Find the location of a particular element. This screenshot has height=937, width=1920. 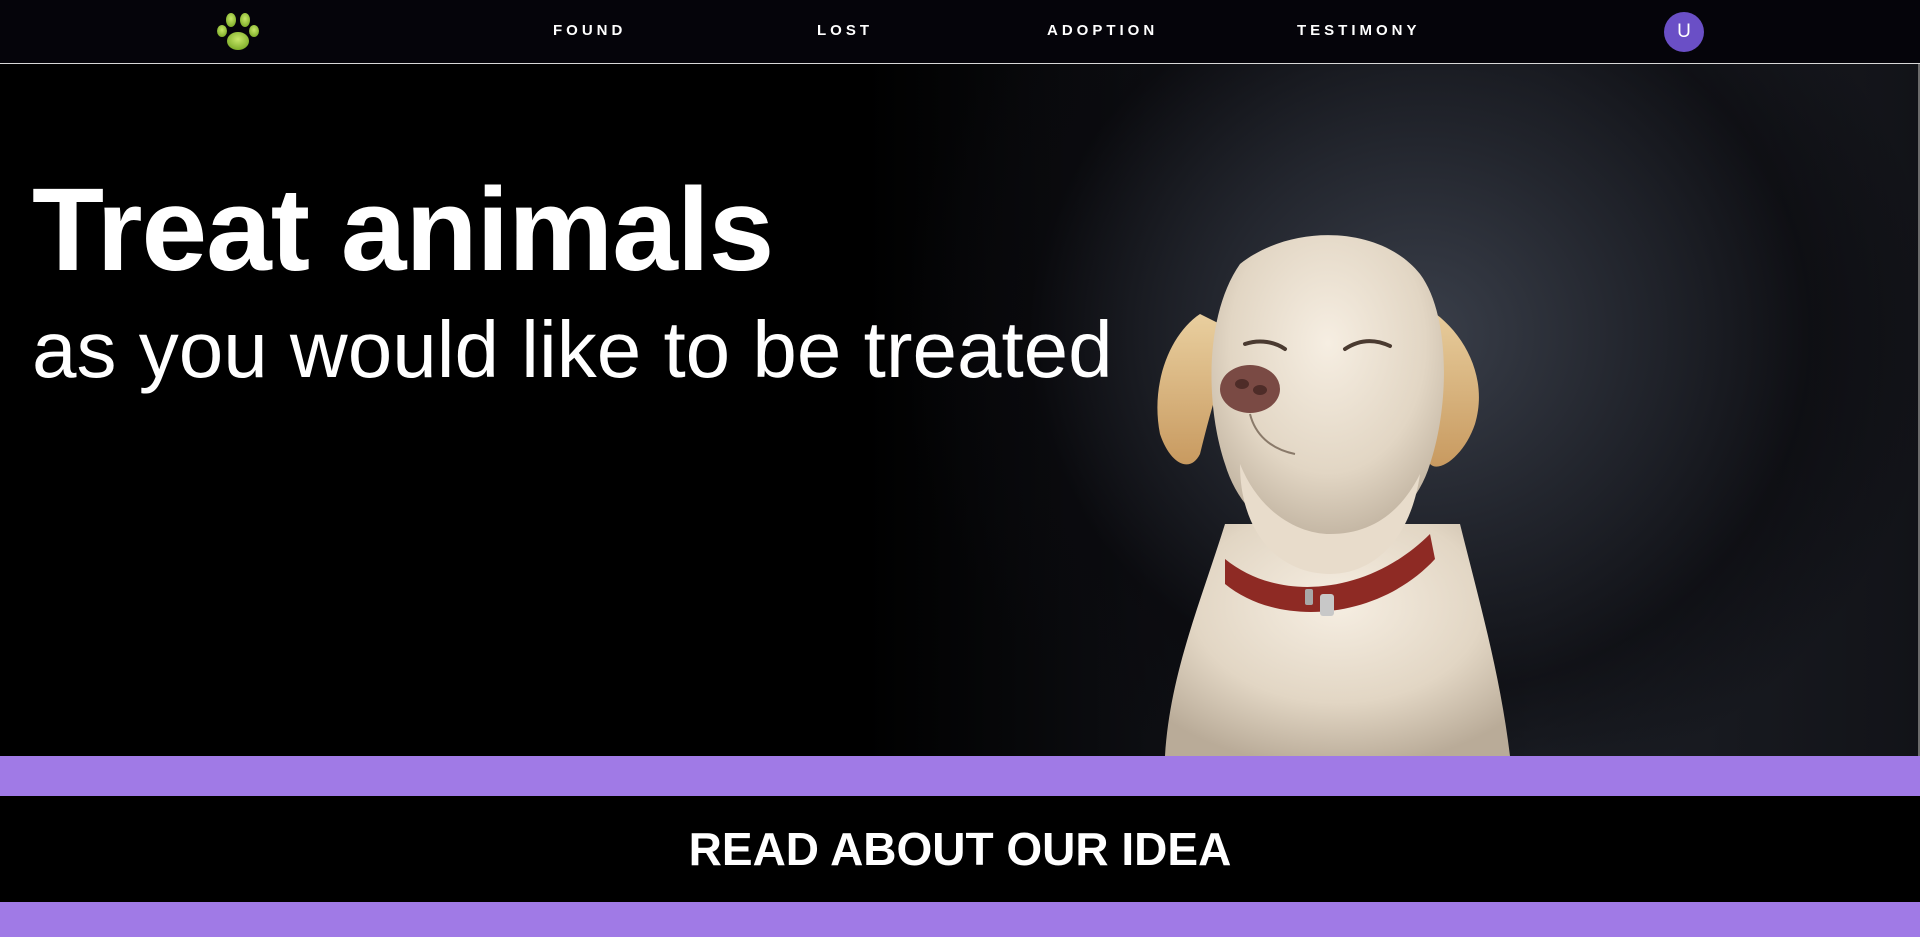

read-idea-heading: READ ABOUT OUR IDEA is located at coordinates (960, 849).